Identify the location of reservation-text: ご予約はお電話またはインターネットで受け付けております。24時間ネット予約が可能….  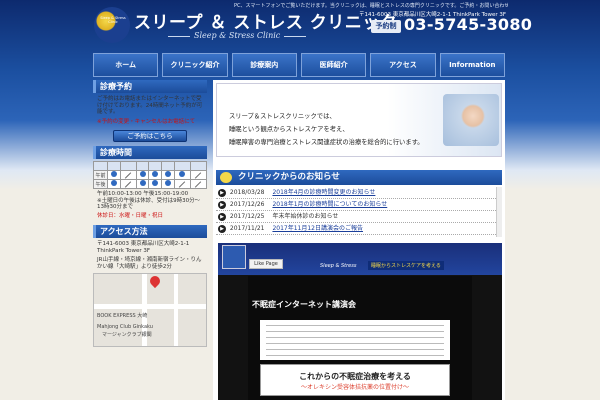
(150, 105).